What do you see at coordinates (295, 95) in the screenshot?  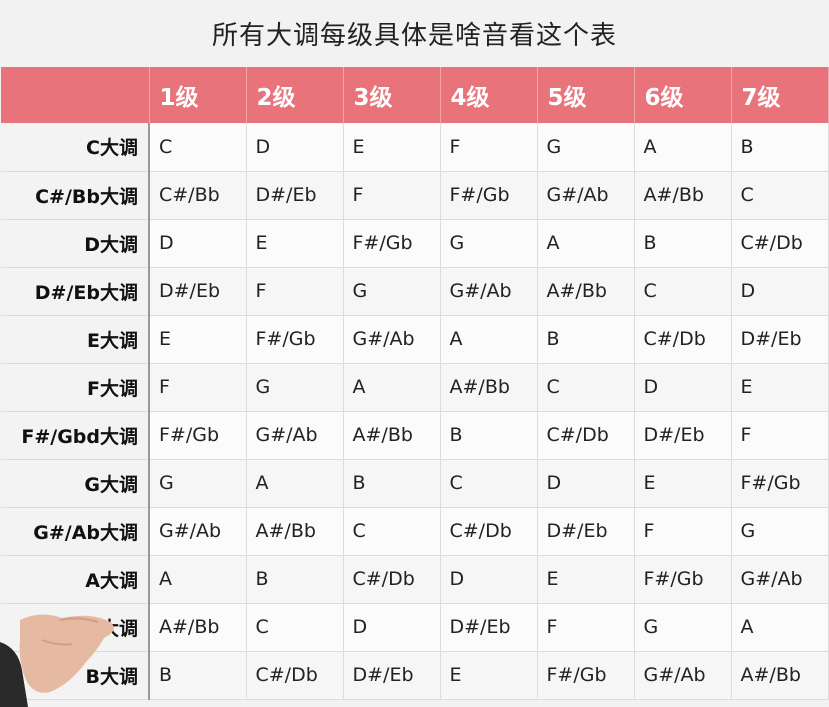 I see `degree-header-2: 2级` at bounding box center [295, 95].